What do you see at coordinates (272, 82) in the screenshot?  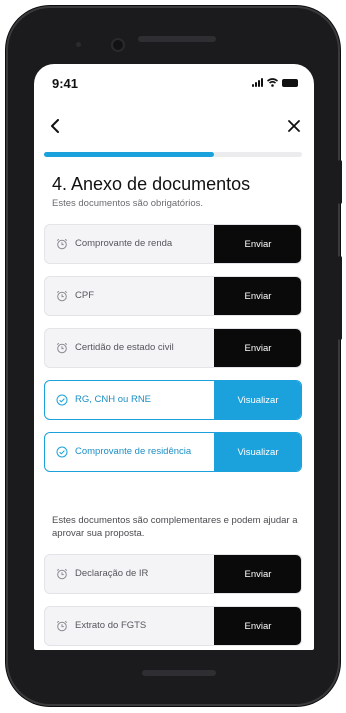 I see `wifi-icon` at bounding box center [272, 82].